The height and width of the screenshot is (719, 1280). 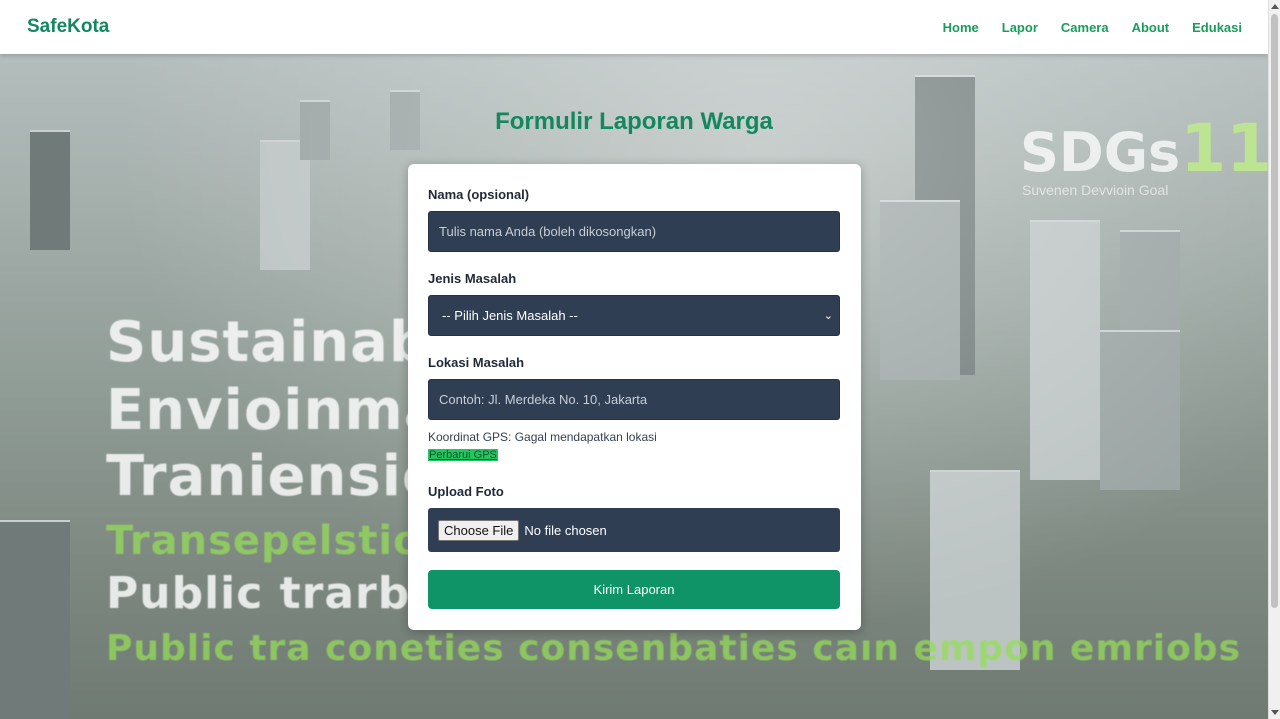 What do you see at coordinates (634, 315) in the screenshot?
I see `issue-type-select: -- Pilih Jenis Masalah -- ⌄` at bounding box center [634, 315].